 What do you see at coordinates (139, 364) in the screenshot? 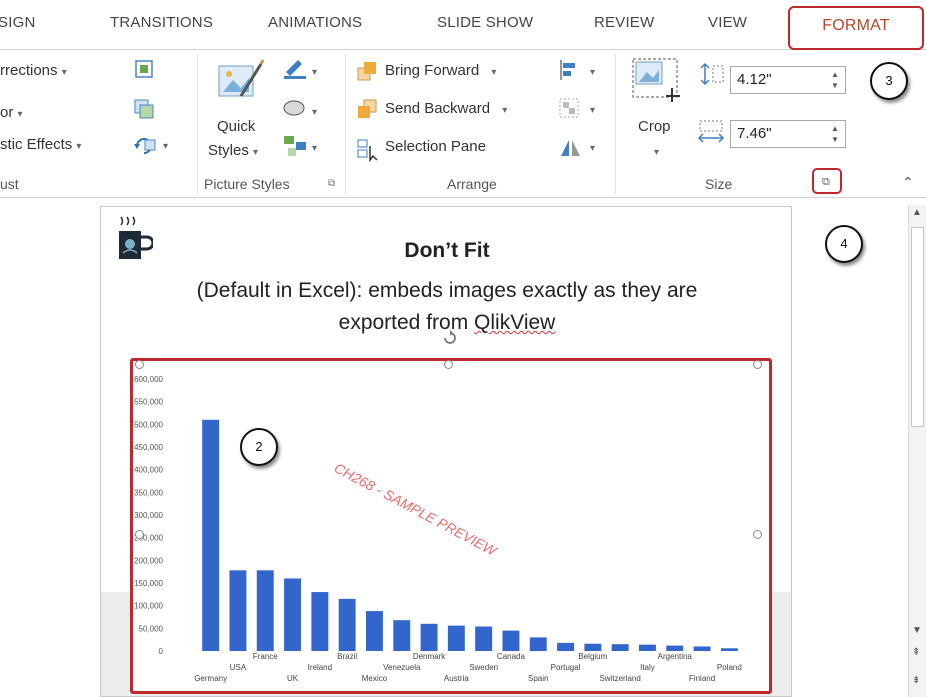
I see `resize-handle-top-left` at bounding box center [139, 364].